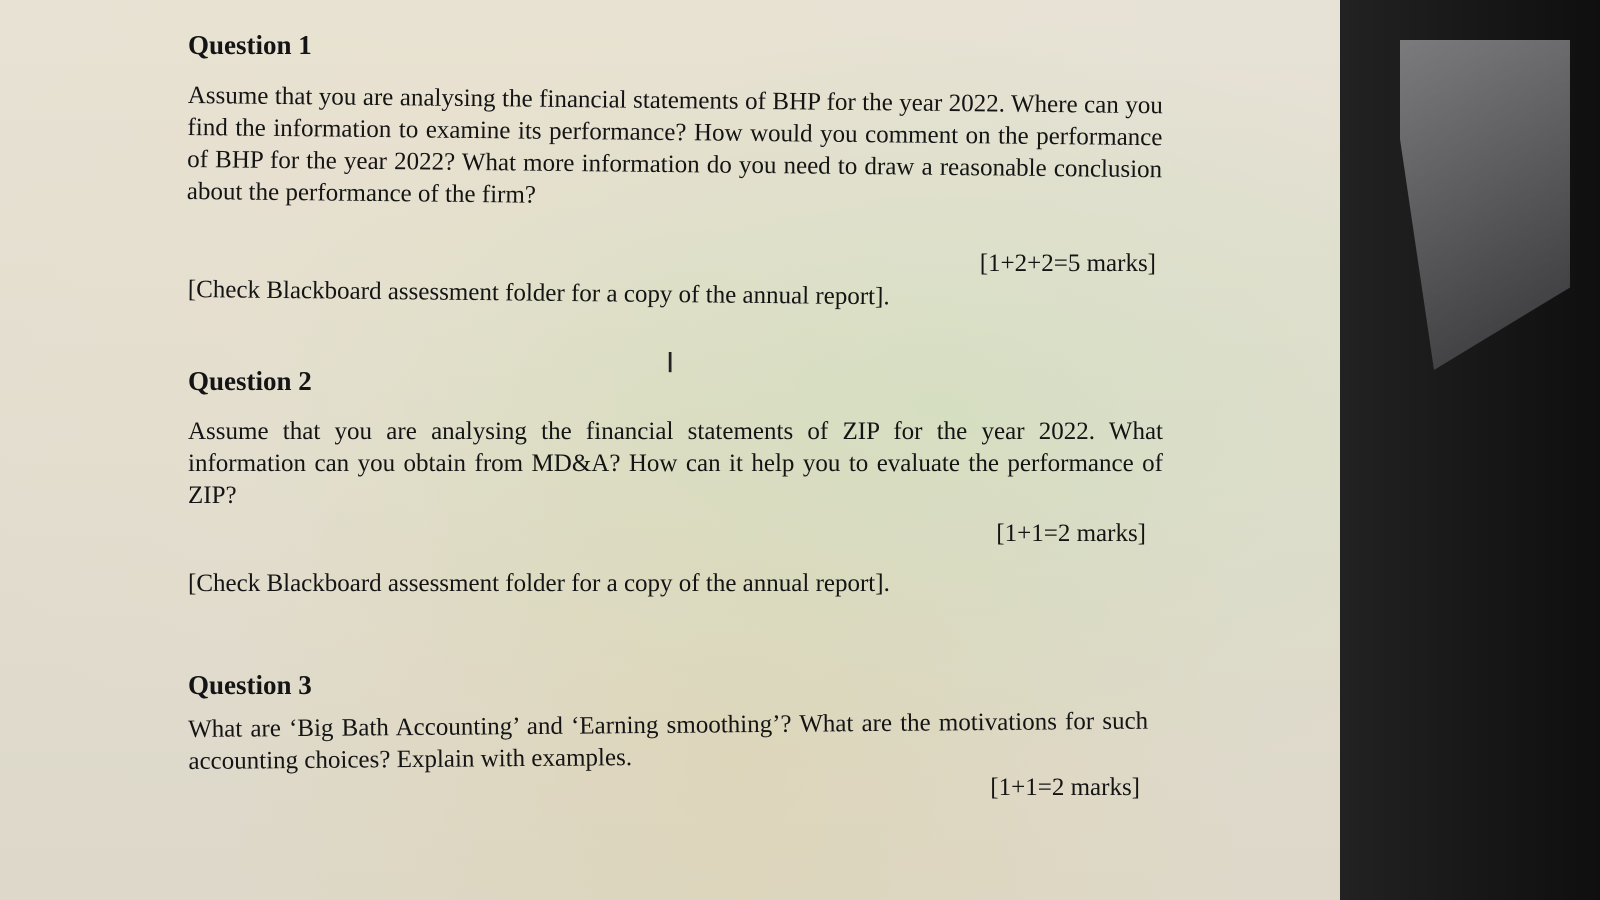  What do you see at coordinates (1071, 533) in the screenshot?
I see `question-2-marks: [1+1=2 marks]` at bounding box center [1071, 533].